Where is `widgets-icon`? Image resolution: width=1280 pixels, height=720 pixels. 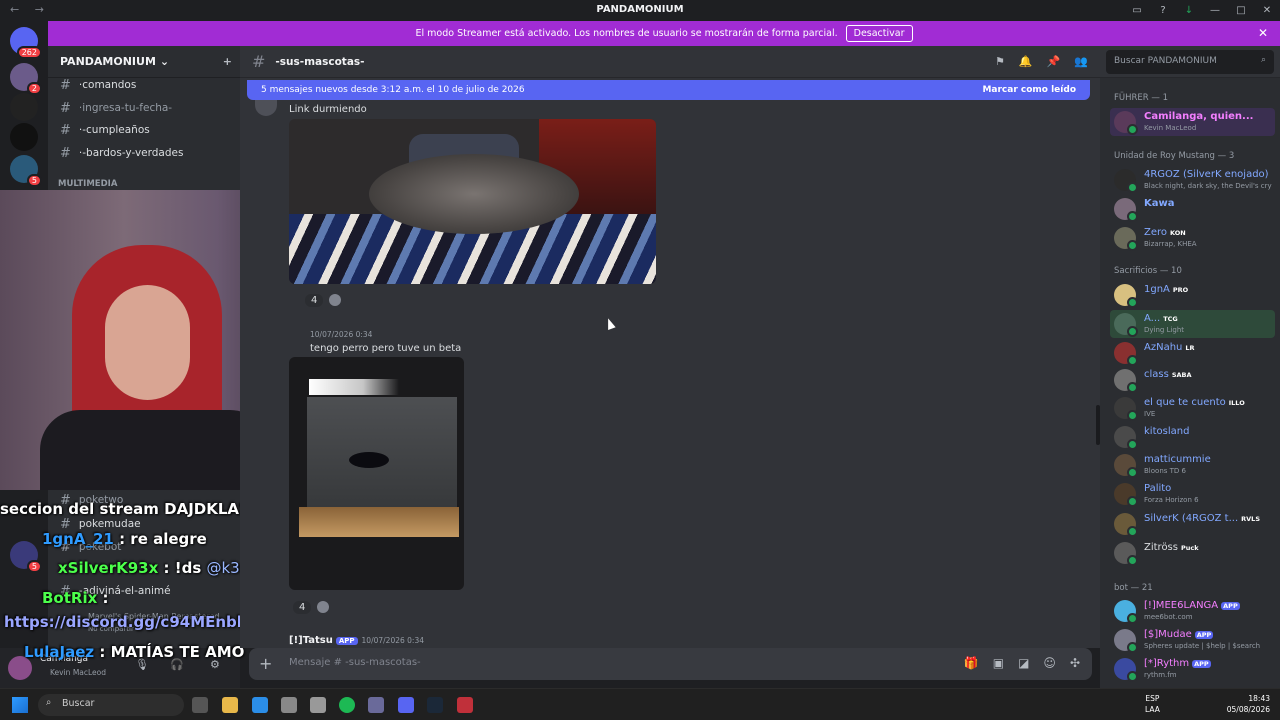 widgets-icon is located at coordinates (200, 705).